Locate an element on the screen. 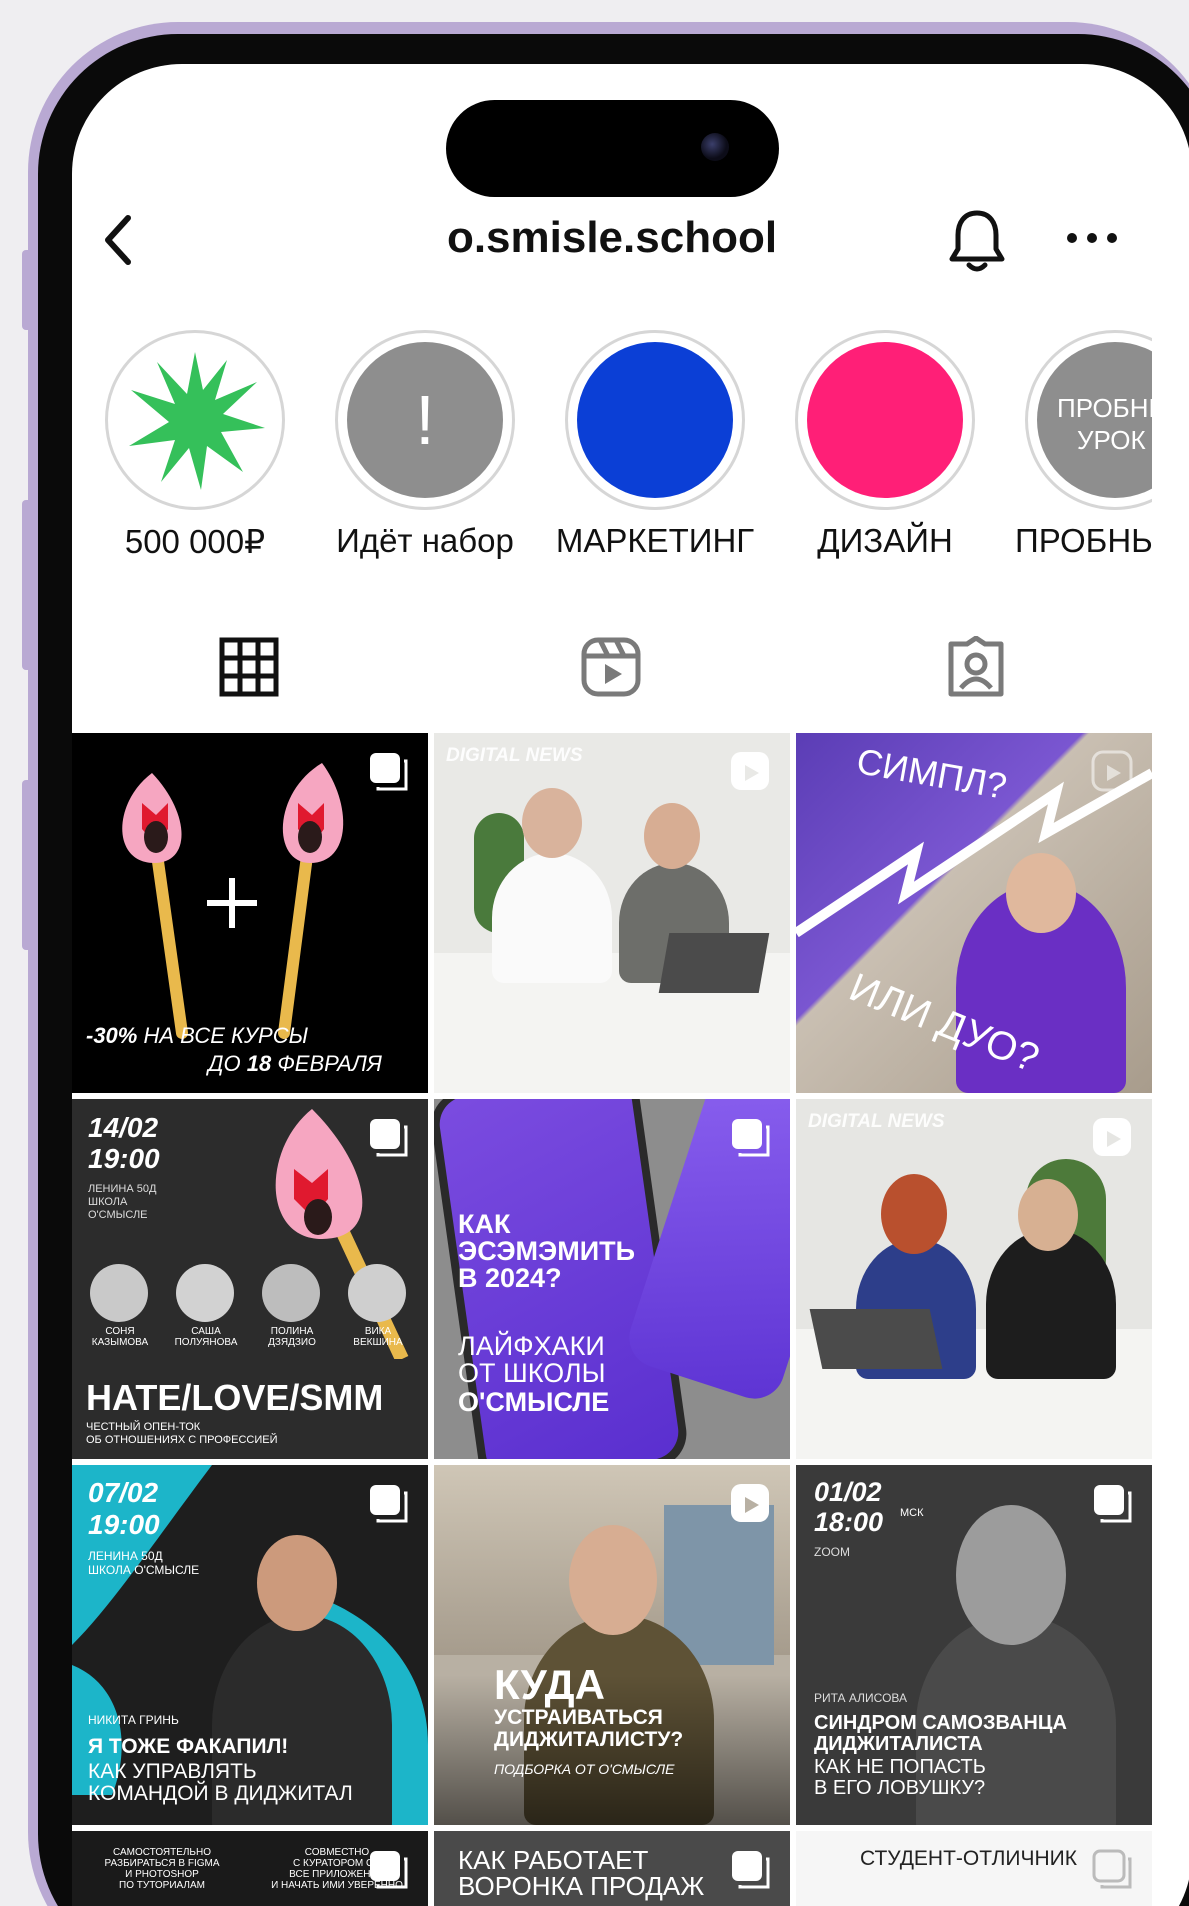 Image resolution: width=1189 pixels, height=1906 pixels. event-platform: ZOOM is located at coordinates (832, 1552).